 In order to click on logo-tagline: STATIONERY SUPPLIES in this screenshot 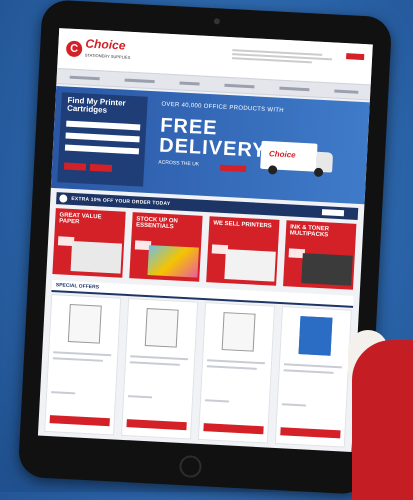, I will do `click(107, 56)`.